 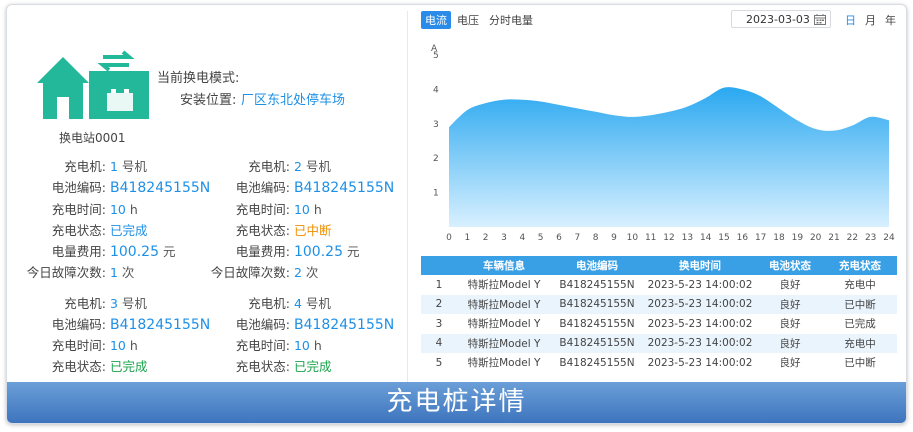 I want to click on row-index: 4, so click(x=439, y=343).